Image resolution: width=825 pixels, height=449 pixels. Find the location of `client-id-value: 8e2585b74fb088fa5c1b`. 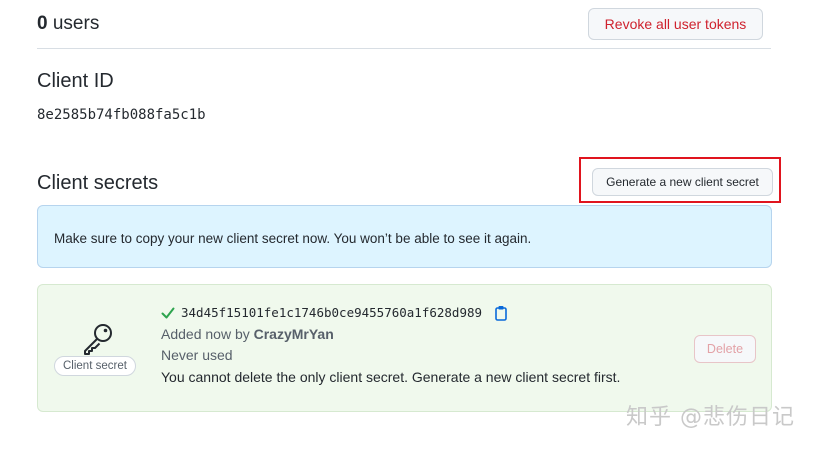

client-id-value: 8e2585b74fb088fa5c1b is located at coordinates (121, 115).